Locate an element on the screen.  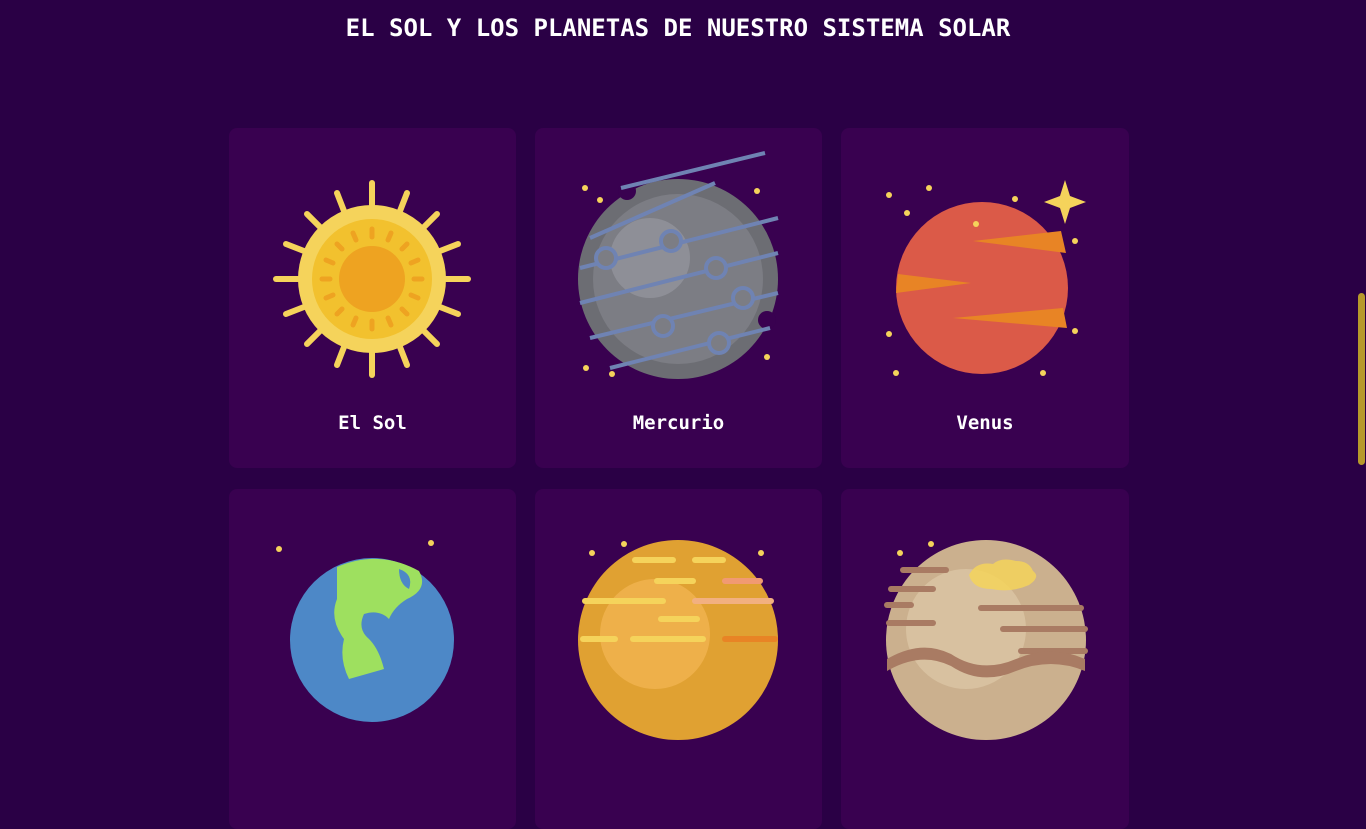
earth-icon is located at coordinates (365, 631).